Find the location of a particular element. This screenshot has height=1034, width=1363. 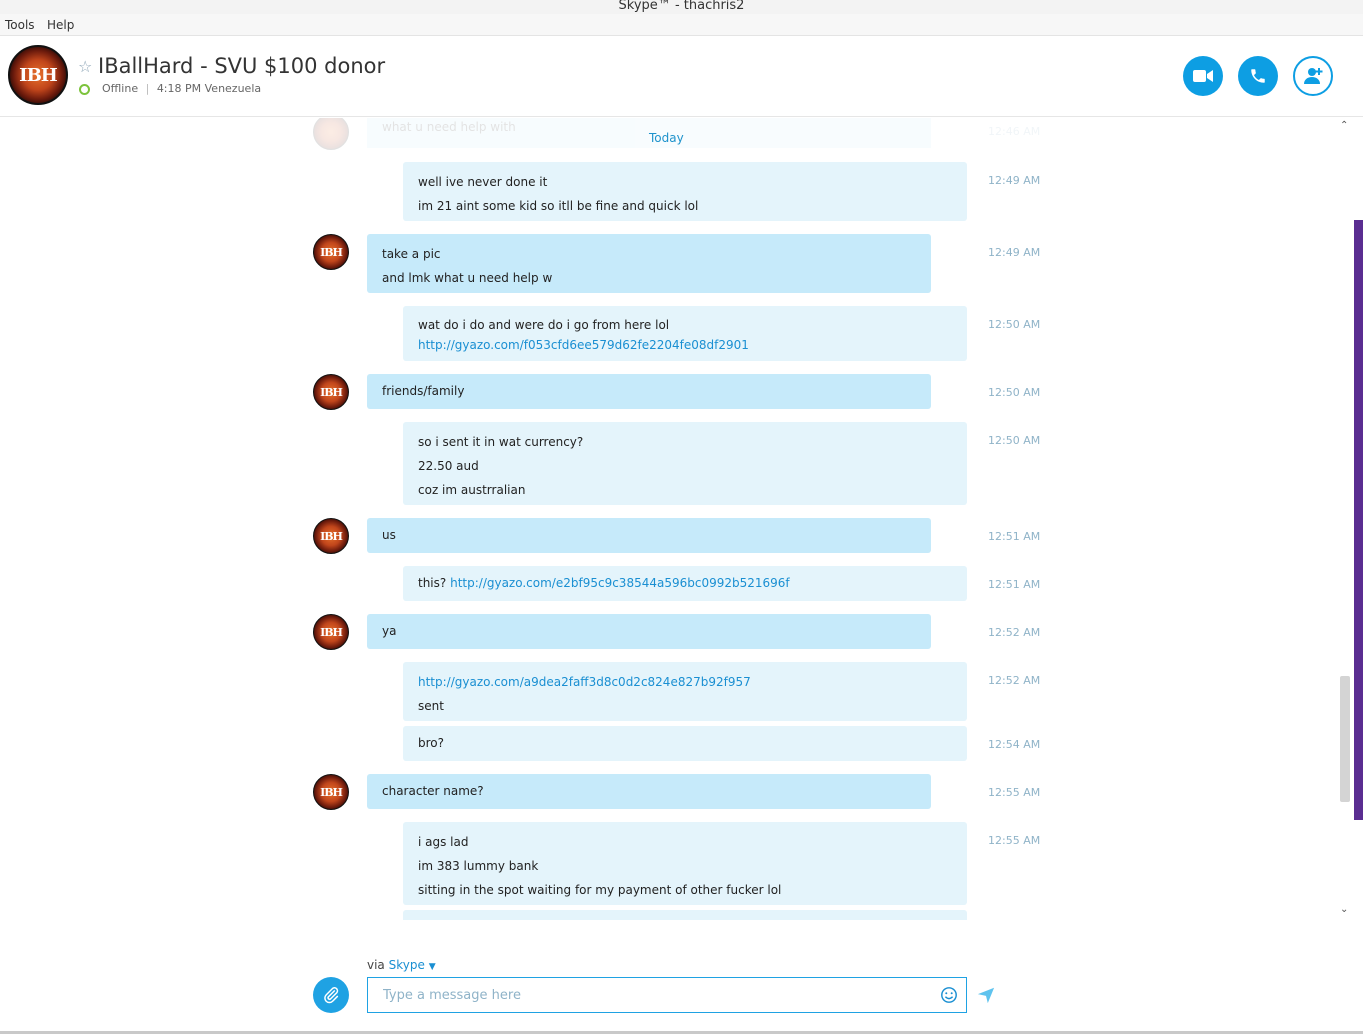

message-text: im 383 lummy bank is located at coordinates (478, 866).